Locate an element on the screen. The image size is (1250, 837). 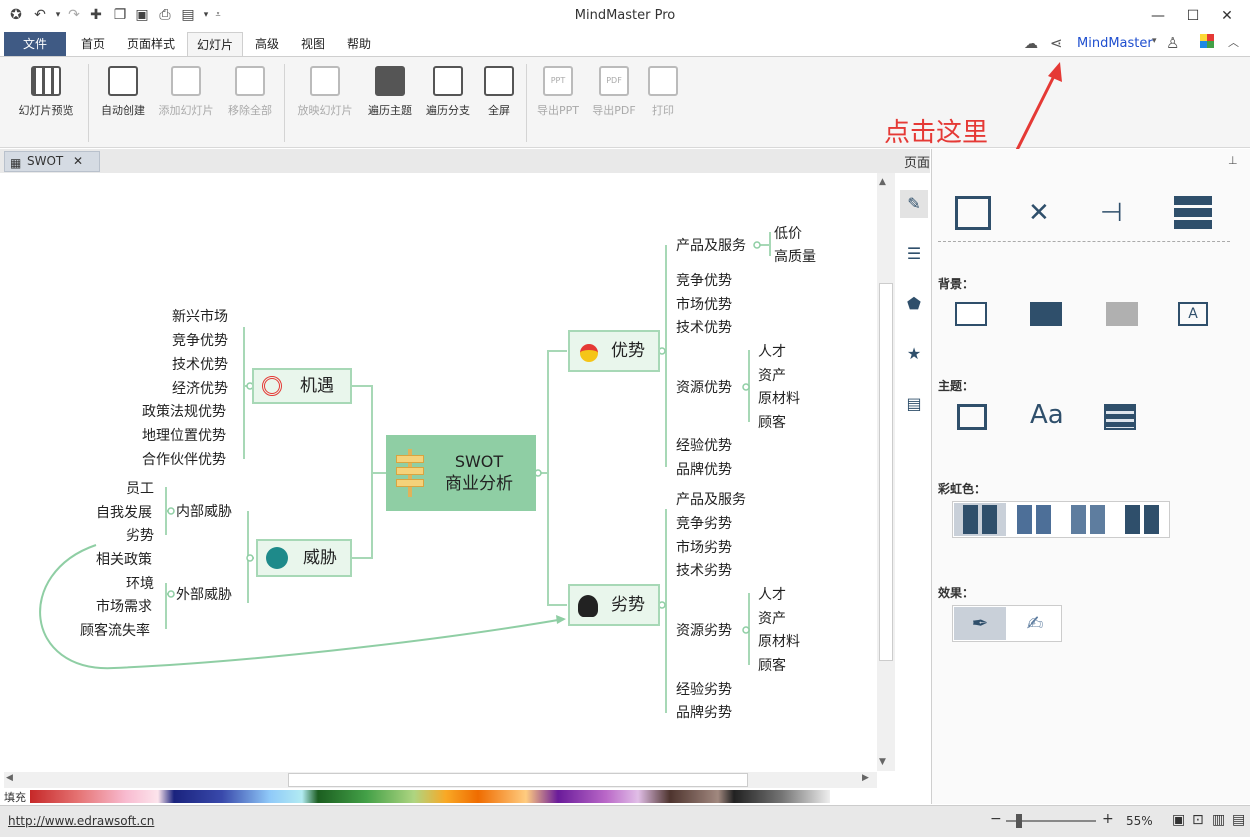
opportunity-item: 地理位置优势 is located at coordinates (184, 435).